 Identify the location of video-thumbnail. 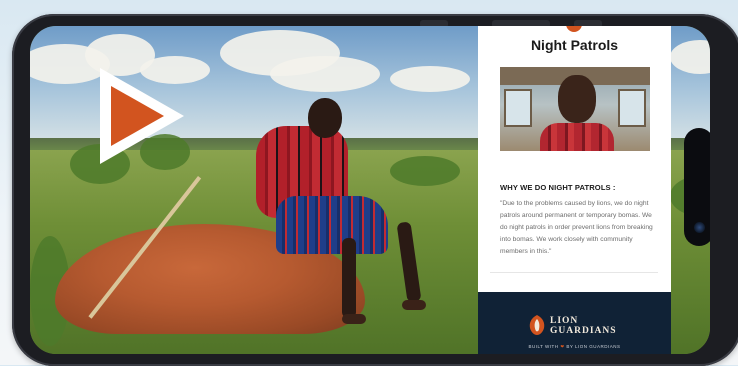
(575, 109).